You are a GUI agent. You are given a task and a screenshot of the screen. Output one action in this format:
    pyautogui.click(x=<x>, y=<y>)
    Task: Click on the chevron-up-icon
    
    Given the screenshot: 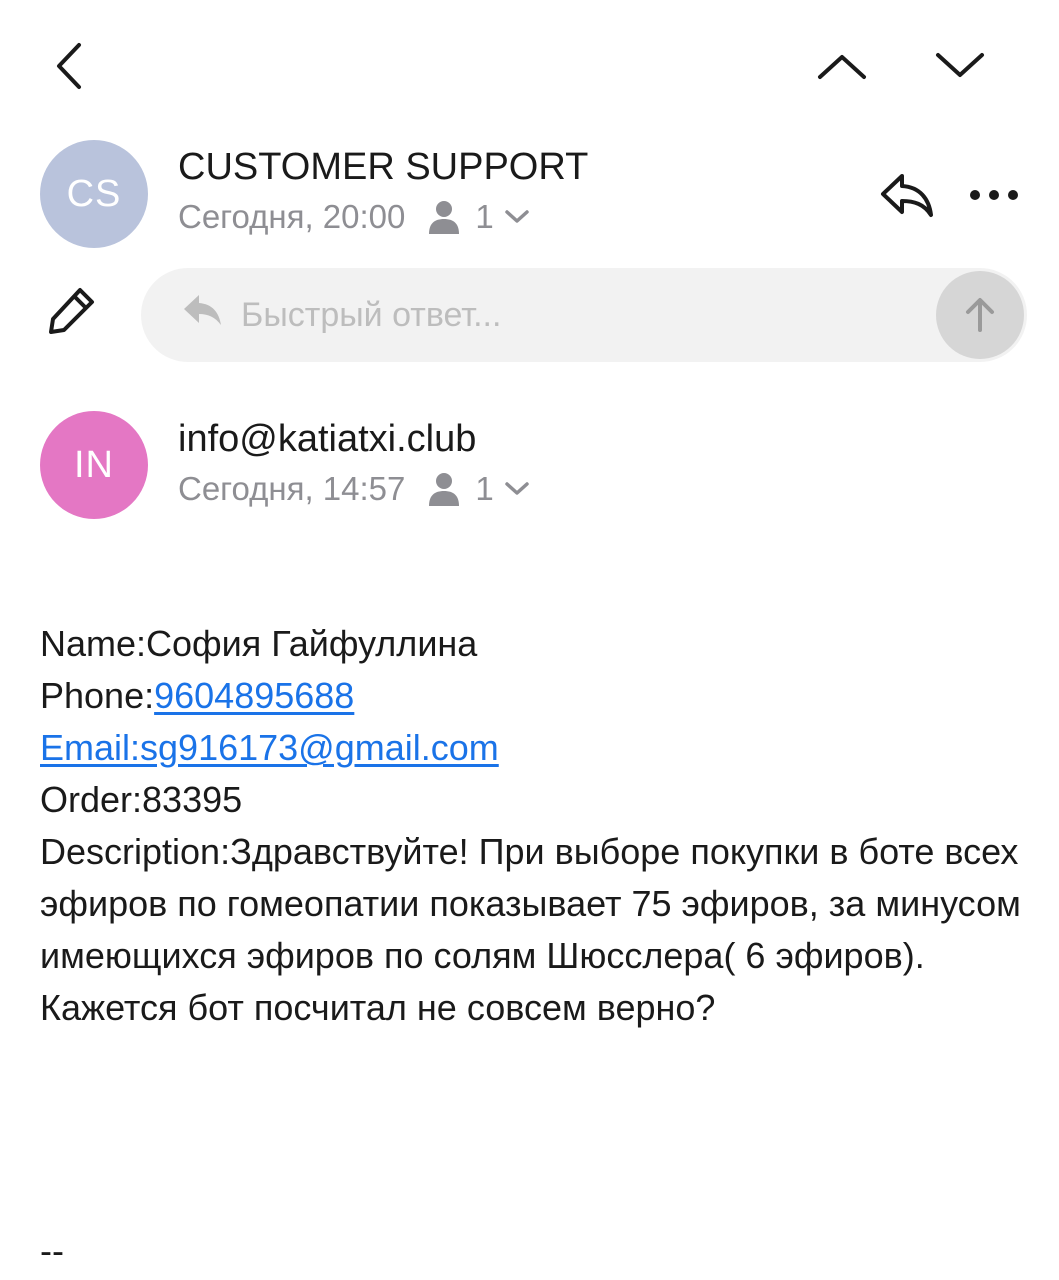 What is the action you would take?
    pyautogui.click(x=842, y=67)
    